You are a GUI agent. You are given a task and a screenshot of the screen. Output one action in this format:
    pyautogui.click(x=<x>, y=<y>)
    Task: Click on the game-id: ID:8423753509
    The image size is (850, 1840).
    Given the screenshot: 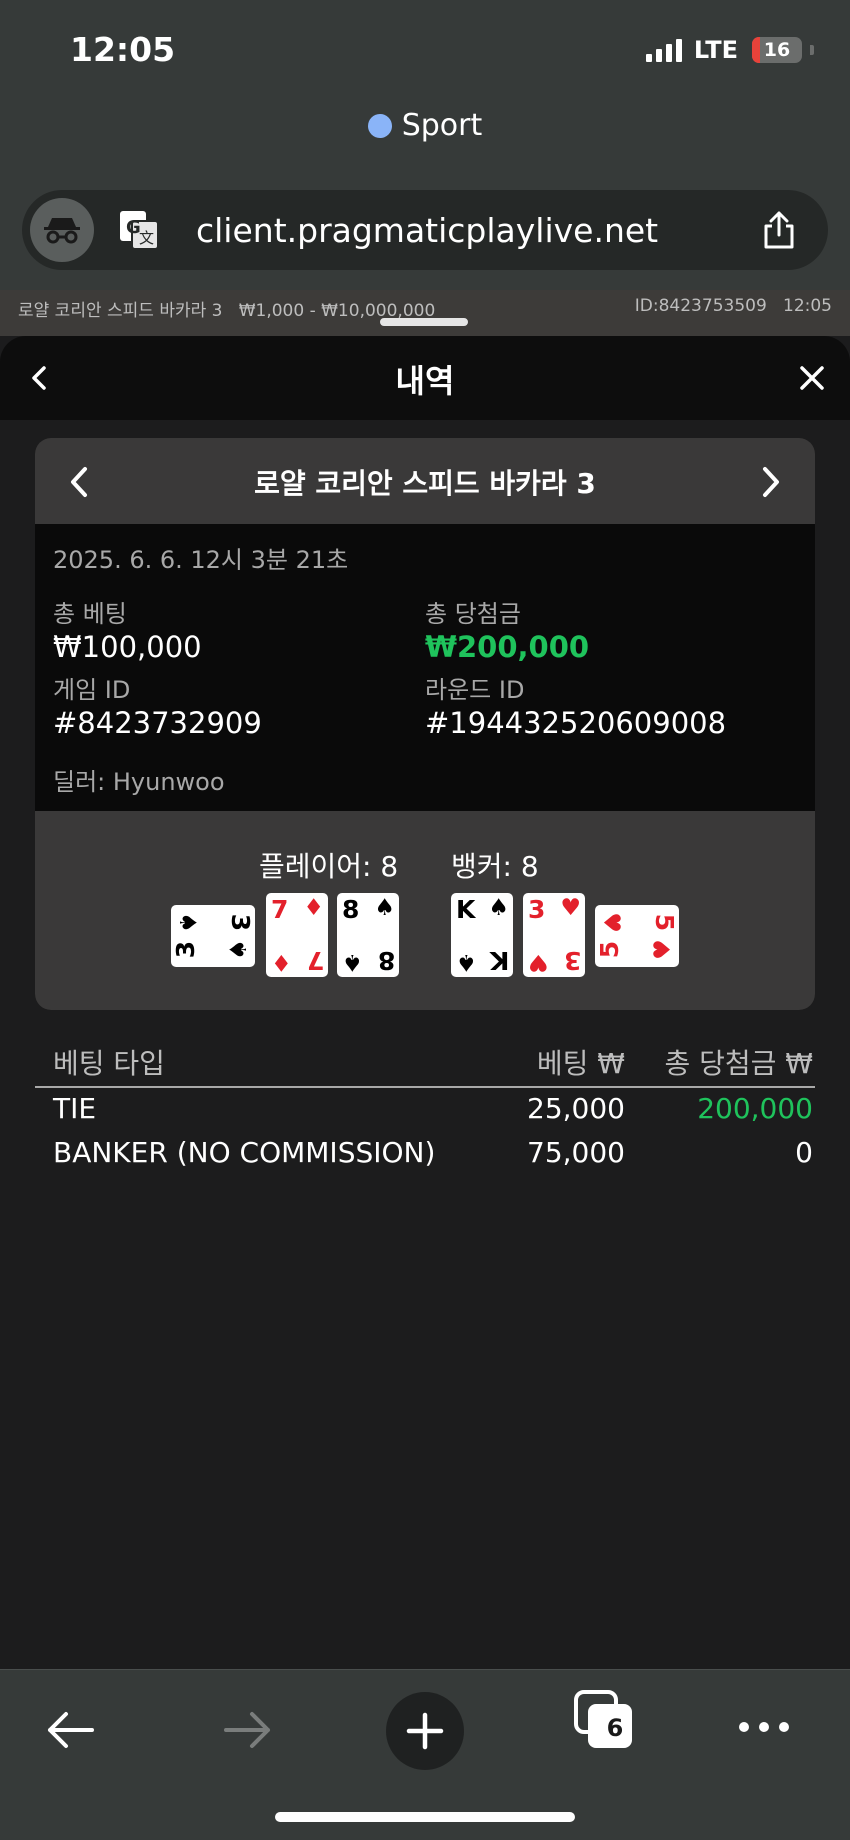 What is the action you would take?
    pyautogui.click(x=700, y=306)
    